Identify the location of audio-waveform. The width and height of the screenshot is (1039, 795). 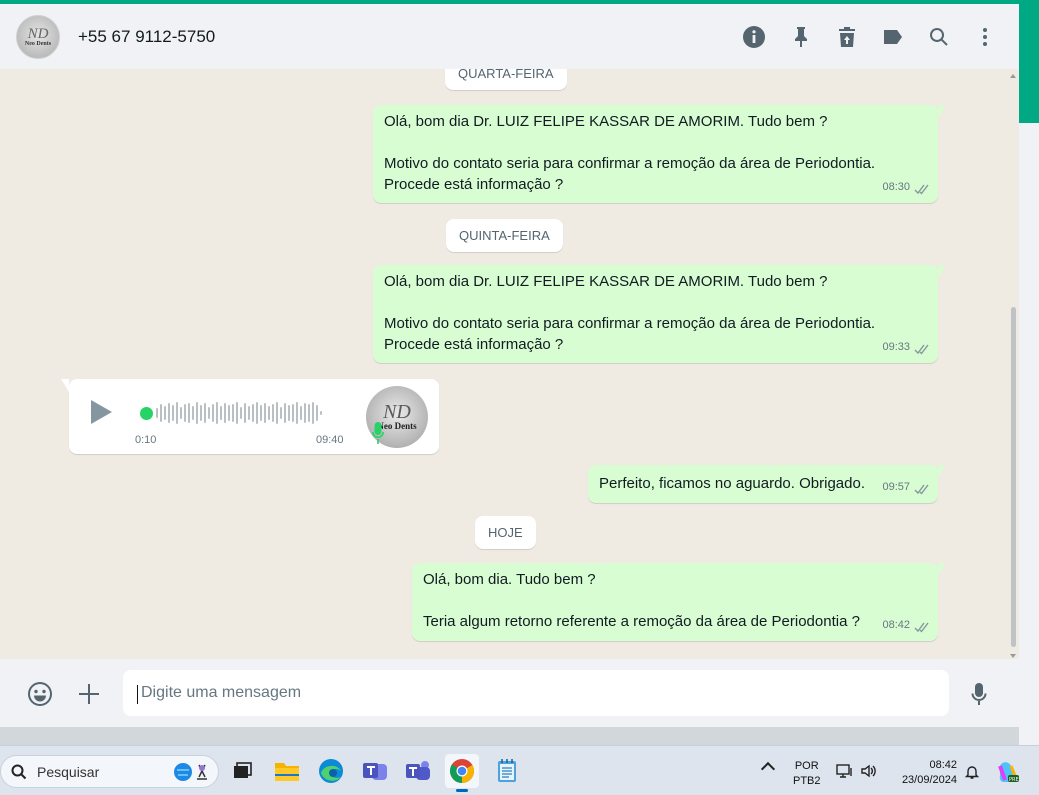
(232, 413).